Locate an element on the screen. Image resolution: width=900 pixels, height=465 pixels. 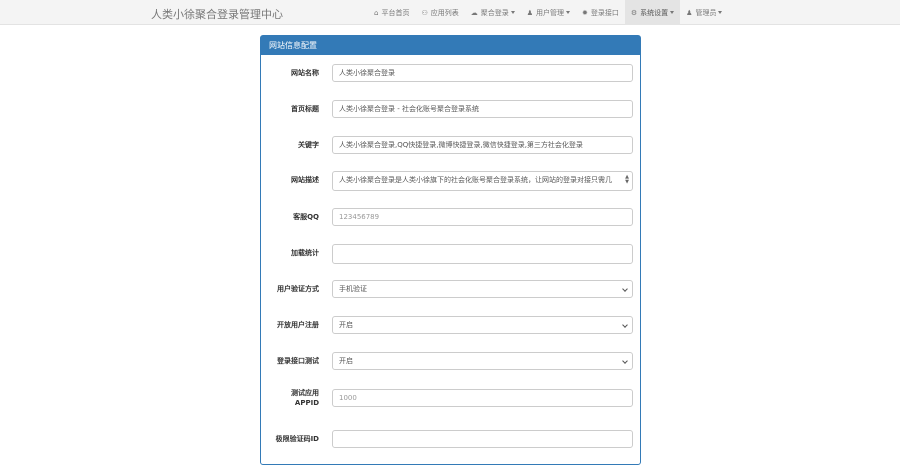
description-text: 人类小徐聚合登录是人类小徐旗下的社会化账号聚合登录系统，让网站的登录对接只需几 is located at coordinates (475, 180).